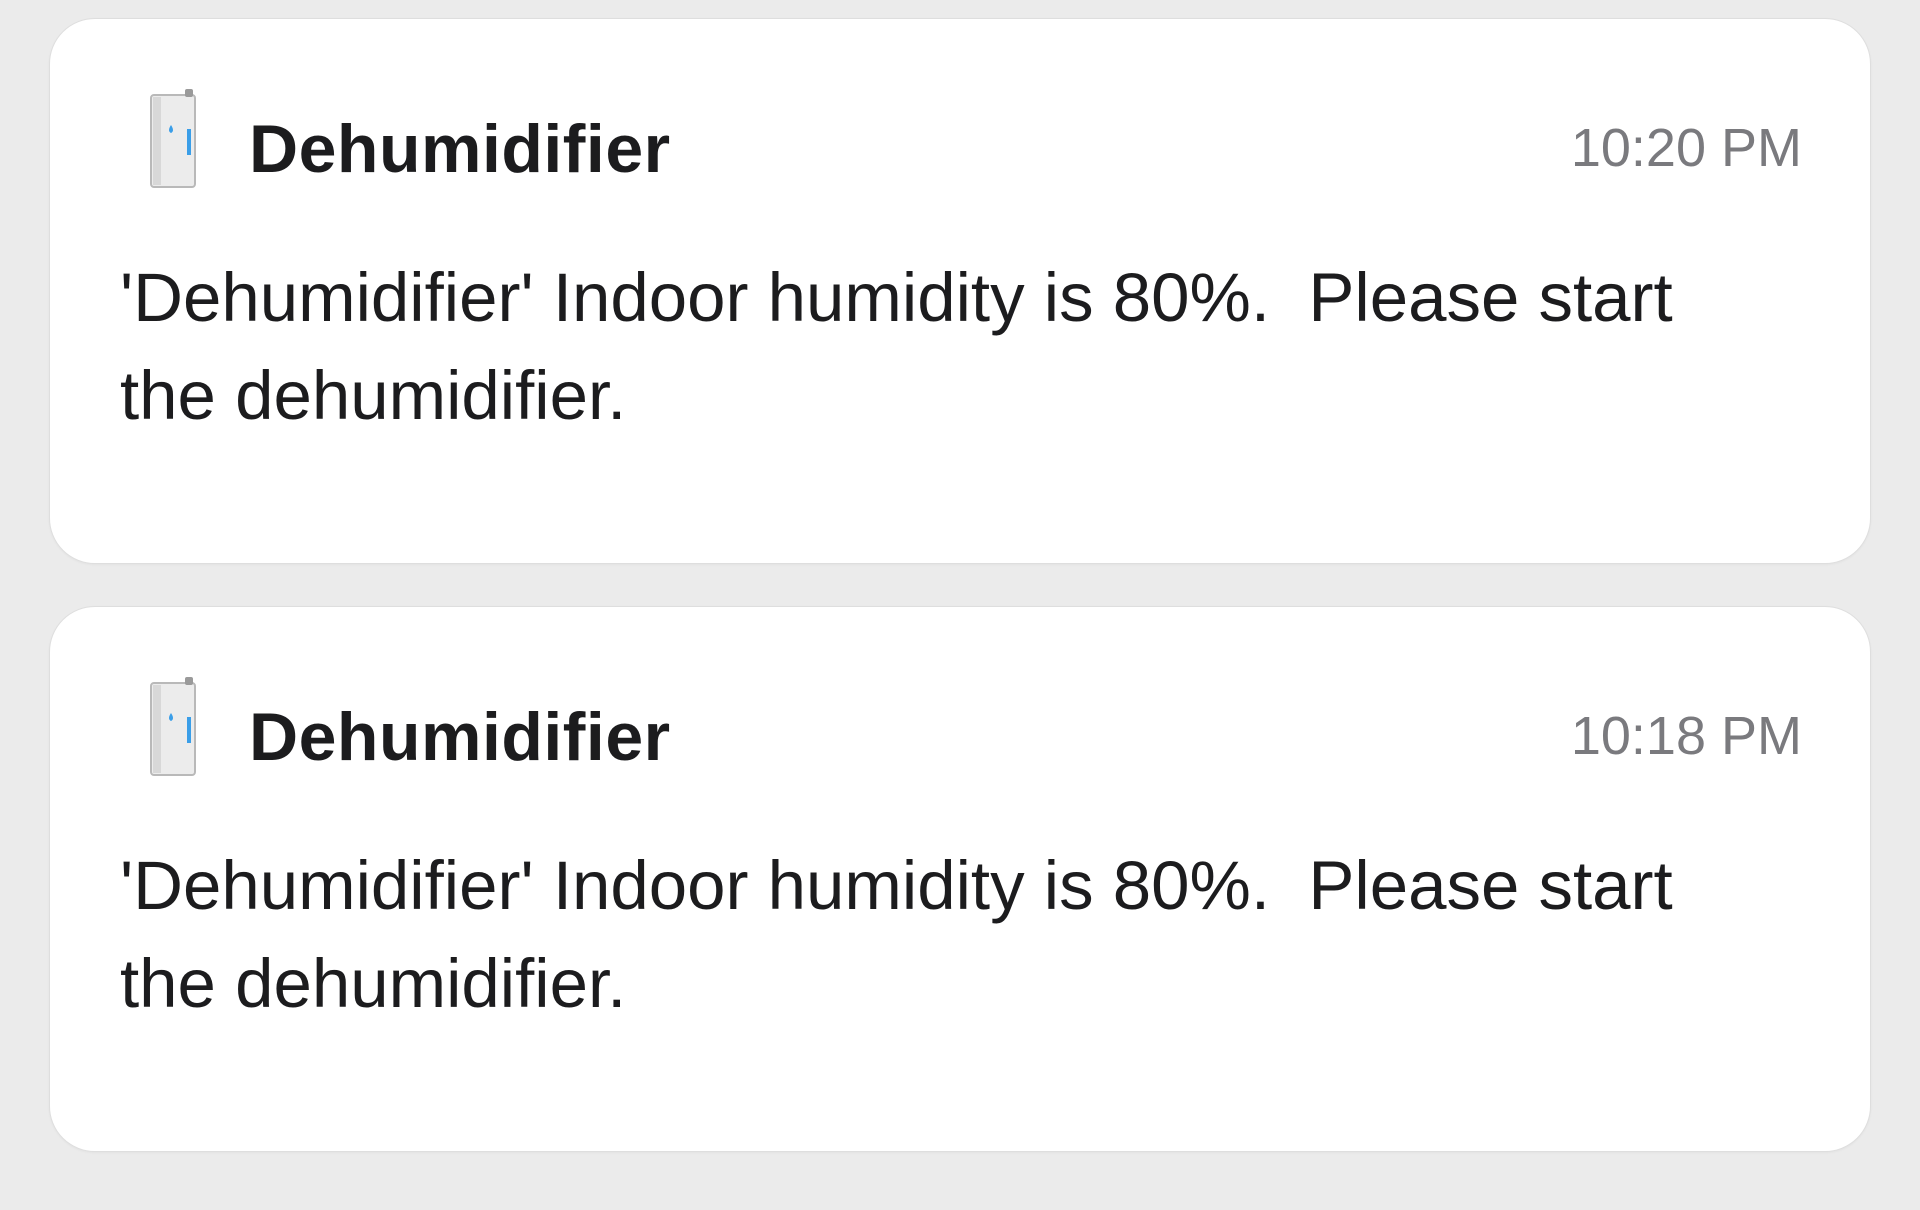 Image resolution: width=1920 pixels, height=1210 pixels. What do you see at coordinates (1686, 736) in the screenshot?
I see `notification-time: 10:18 PM` at bounding box center [1686, 736].